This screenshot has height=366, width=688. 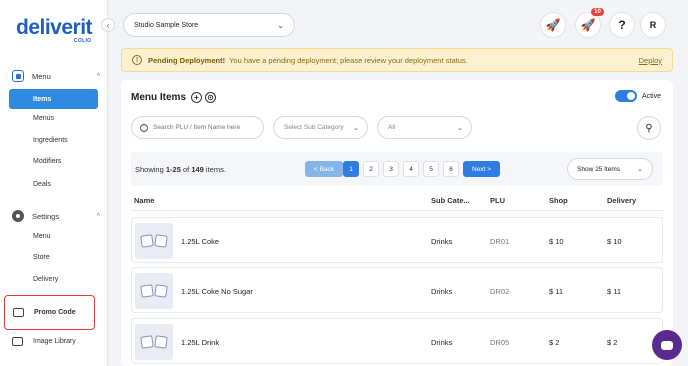 What do you see at coordinates (53, 161) in the screenshot?
I see `sidebar-item-modifiers: Modifiers` at bounding box center [53, 161].